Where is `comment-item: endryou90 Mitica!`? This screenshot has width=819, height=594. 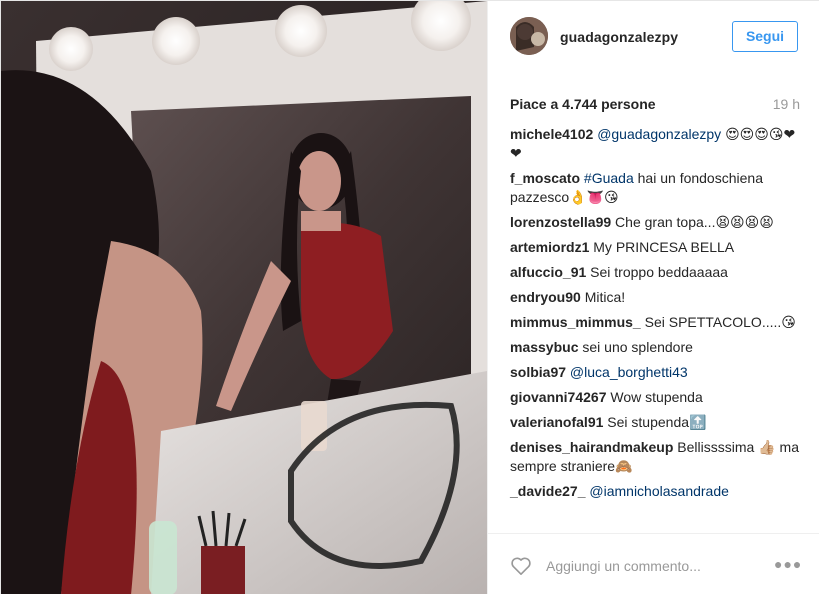
comment-item: endryou90 Mitica! is located at coordinates (655, 297).